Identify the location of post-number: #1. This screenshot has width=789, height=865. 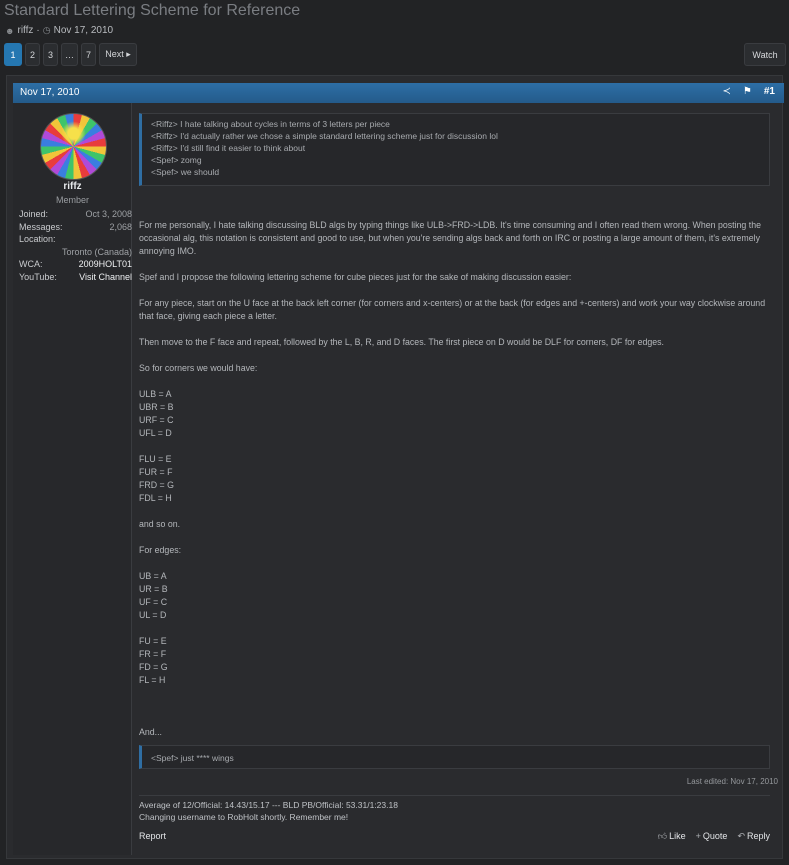
(769, 91).